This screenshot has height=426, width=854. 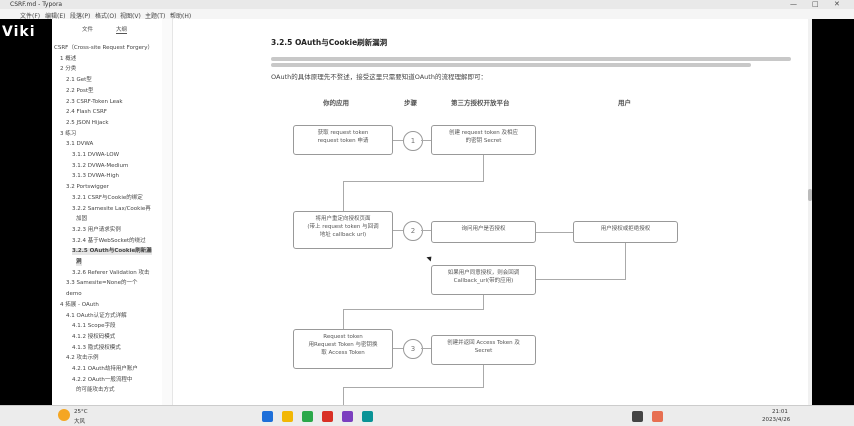 What do you see at coordinates (105, 369) in the screenshot?
I see `outline-item: 4.2.1 OAuth劫持用户账户` at bounding box center [105, 369].